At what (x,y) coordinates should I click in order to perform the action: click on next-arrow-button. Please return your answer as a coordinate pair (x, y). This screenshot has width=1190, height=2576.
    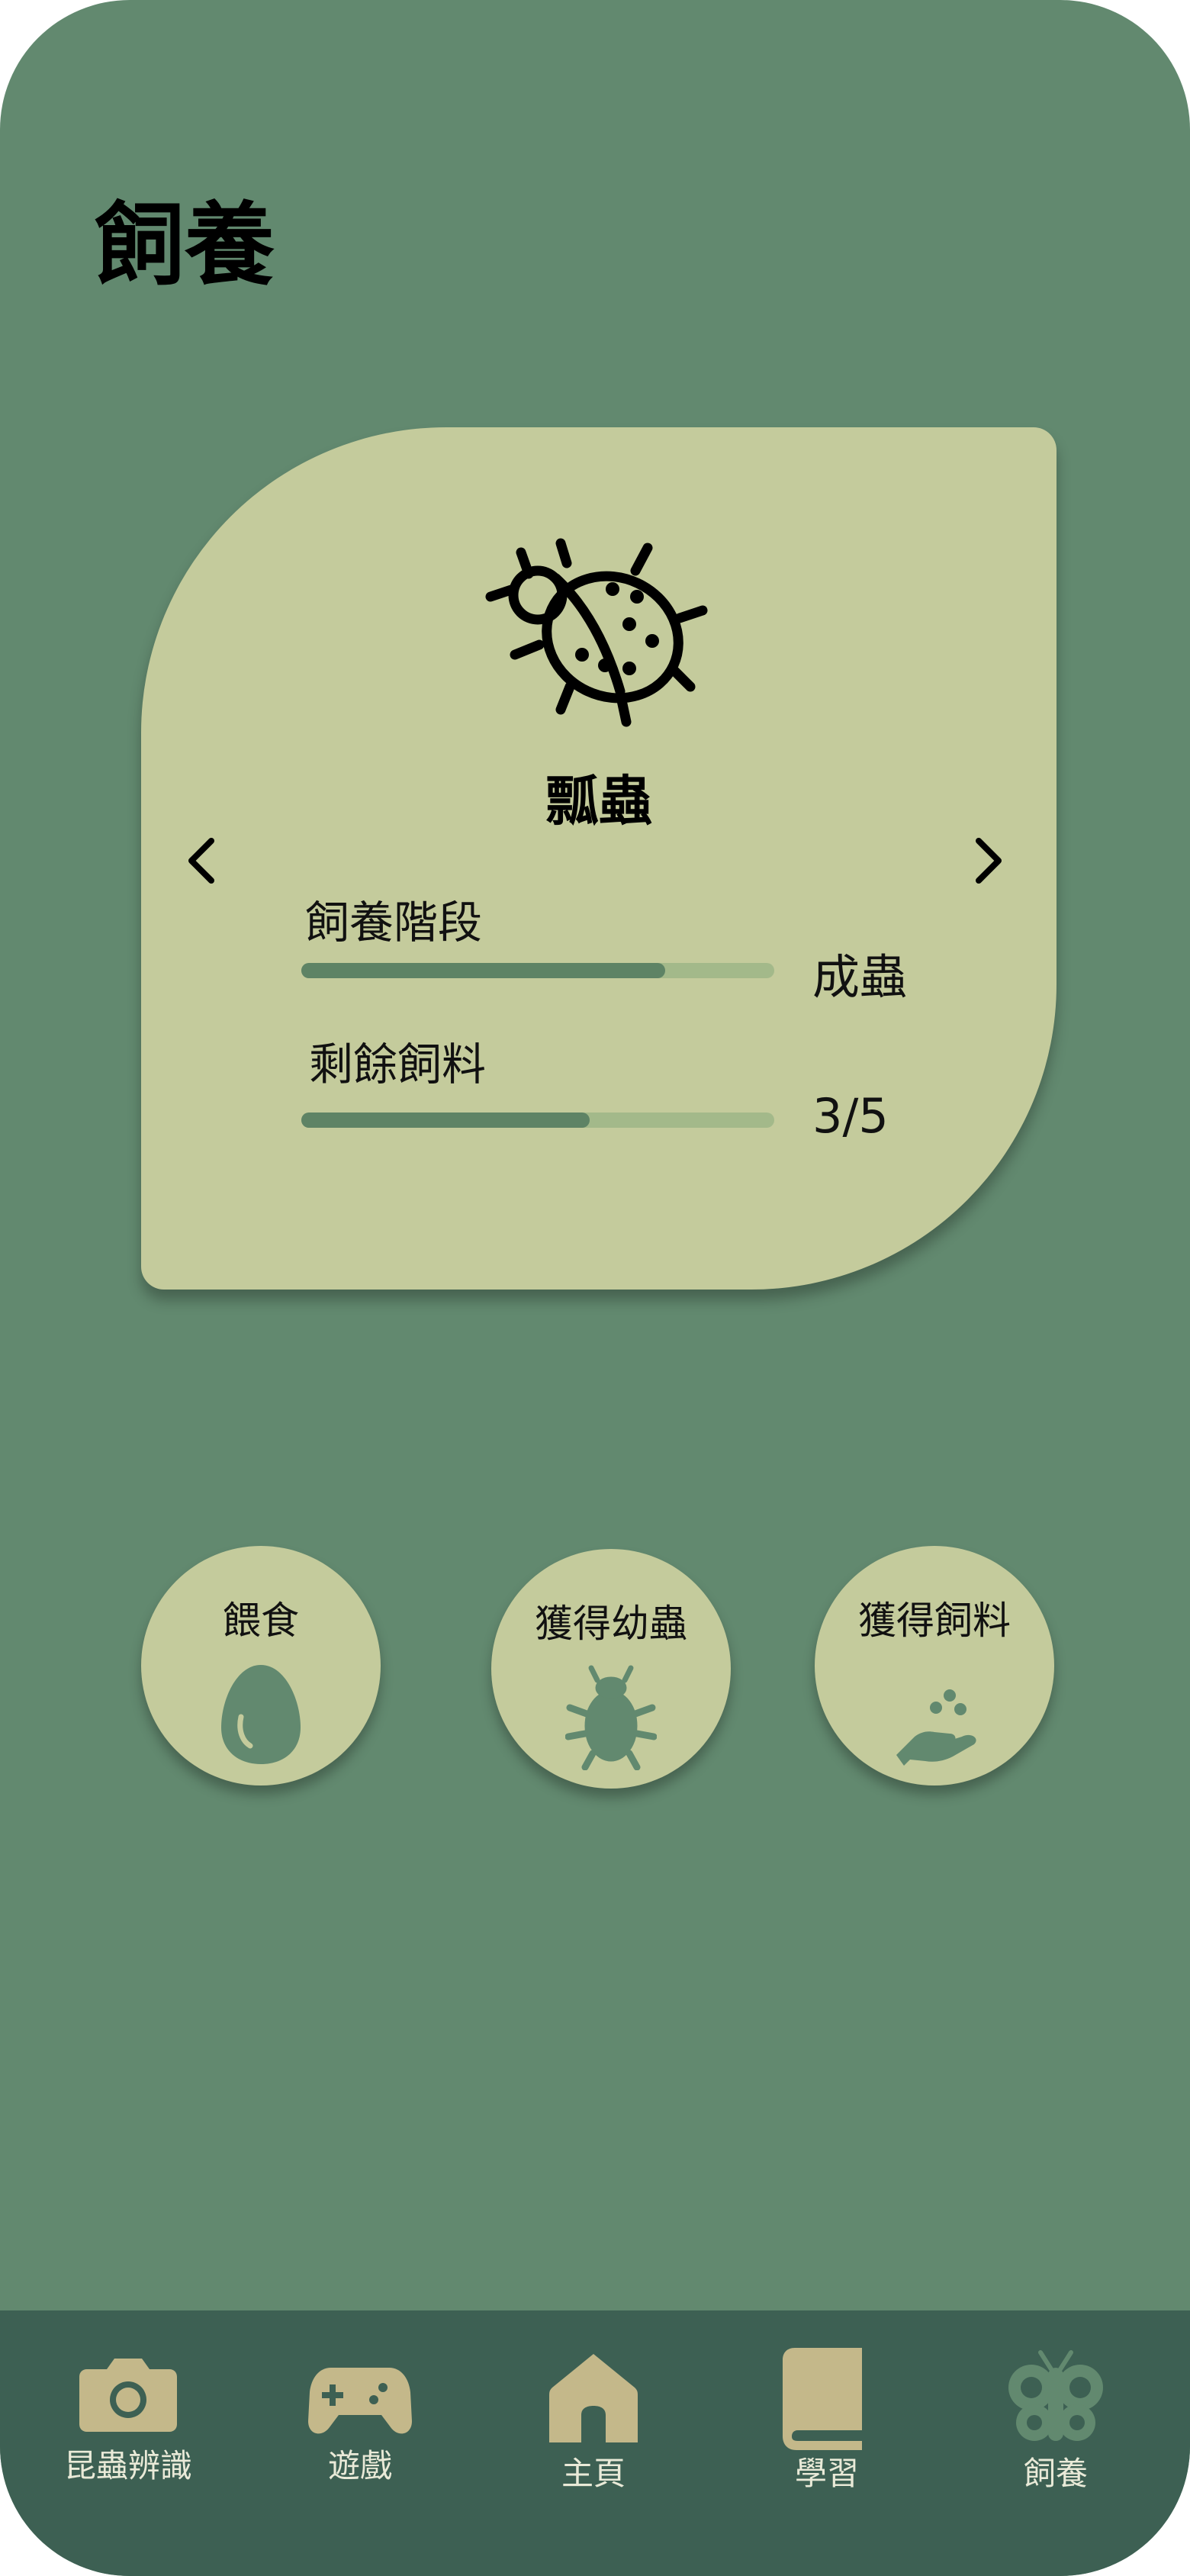
    Looking at the image, I should click on (987, 860).